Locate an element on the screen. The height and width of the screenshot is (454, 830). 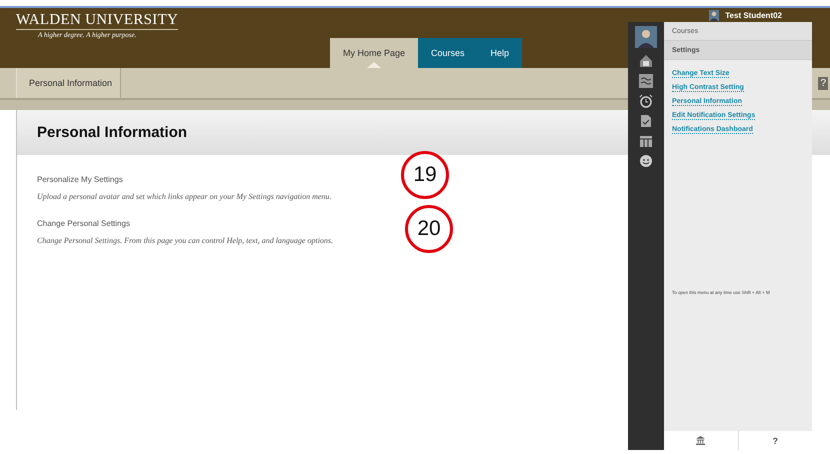
wave-icon is located at coordinates (646, 81).